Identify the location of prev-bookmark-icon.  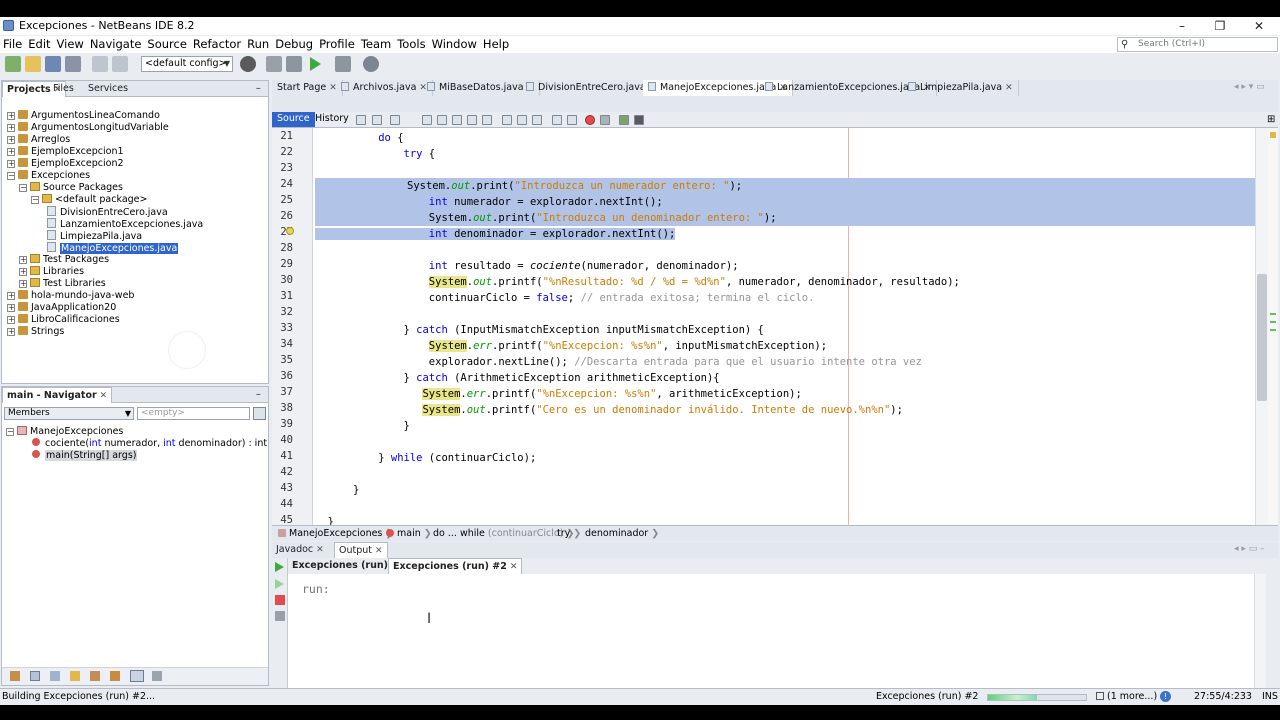
(507, 120).